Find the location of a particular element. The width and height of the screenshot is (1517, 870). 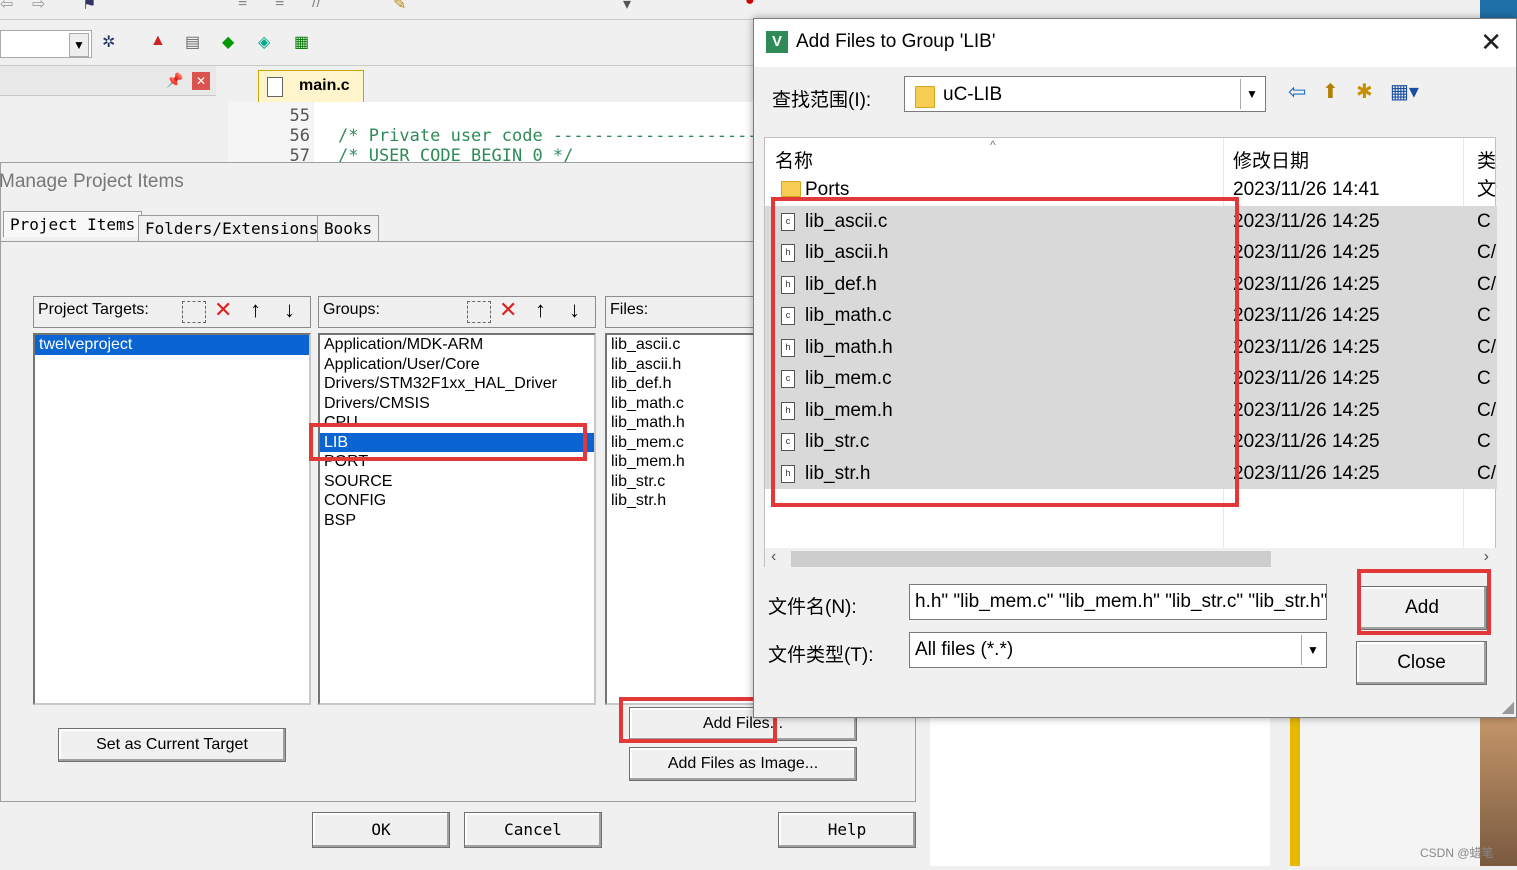

scroll-right-icon: › is located at coordinates (1486, 557).